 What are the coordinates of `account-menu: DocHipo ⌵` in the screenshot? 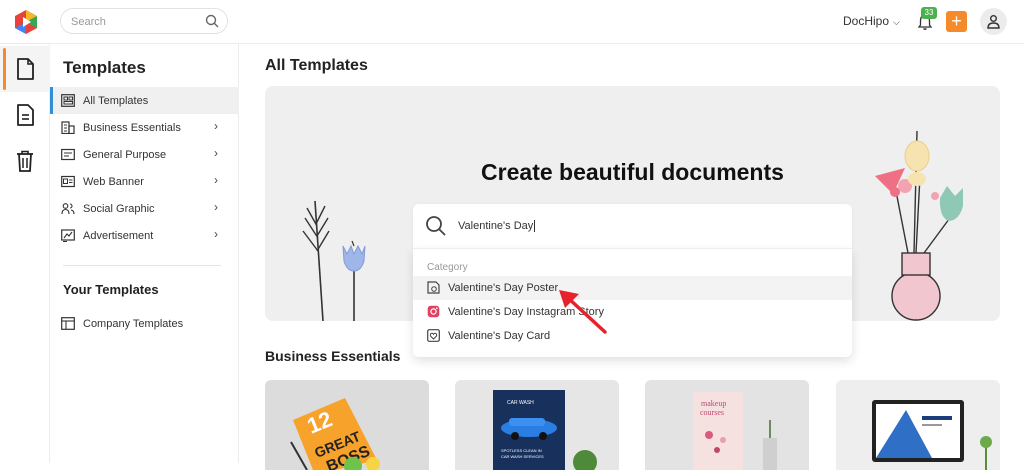 It's located at (871, 21).